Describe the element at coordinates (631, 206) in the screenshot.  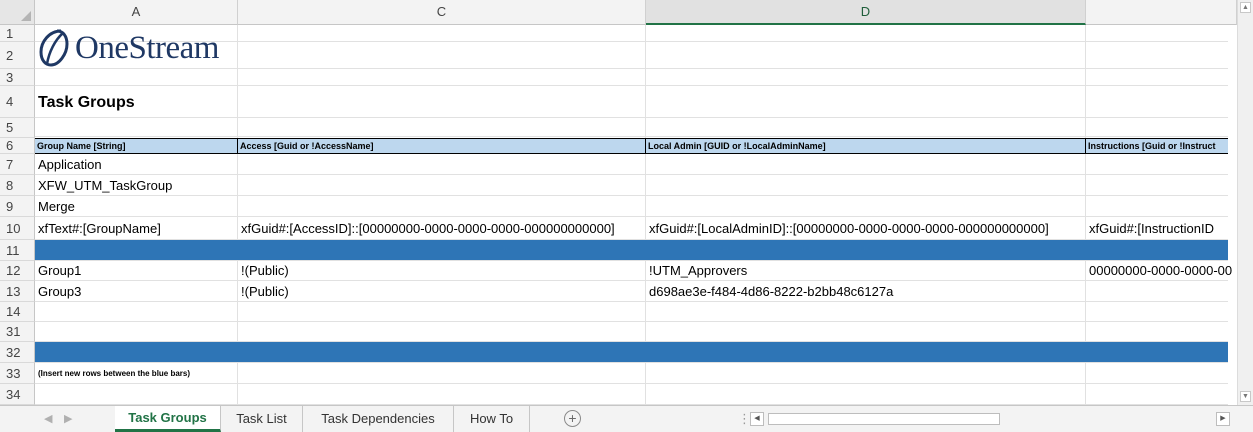
I see `row-9: Merge` at that location.